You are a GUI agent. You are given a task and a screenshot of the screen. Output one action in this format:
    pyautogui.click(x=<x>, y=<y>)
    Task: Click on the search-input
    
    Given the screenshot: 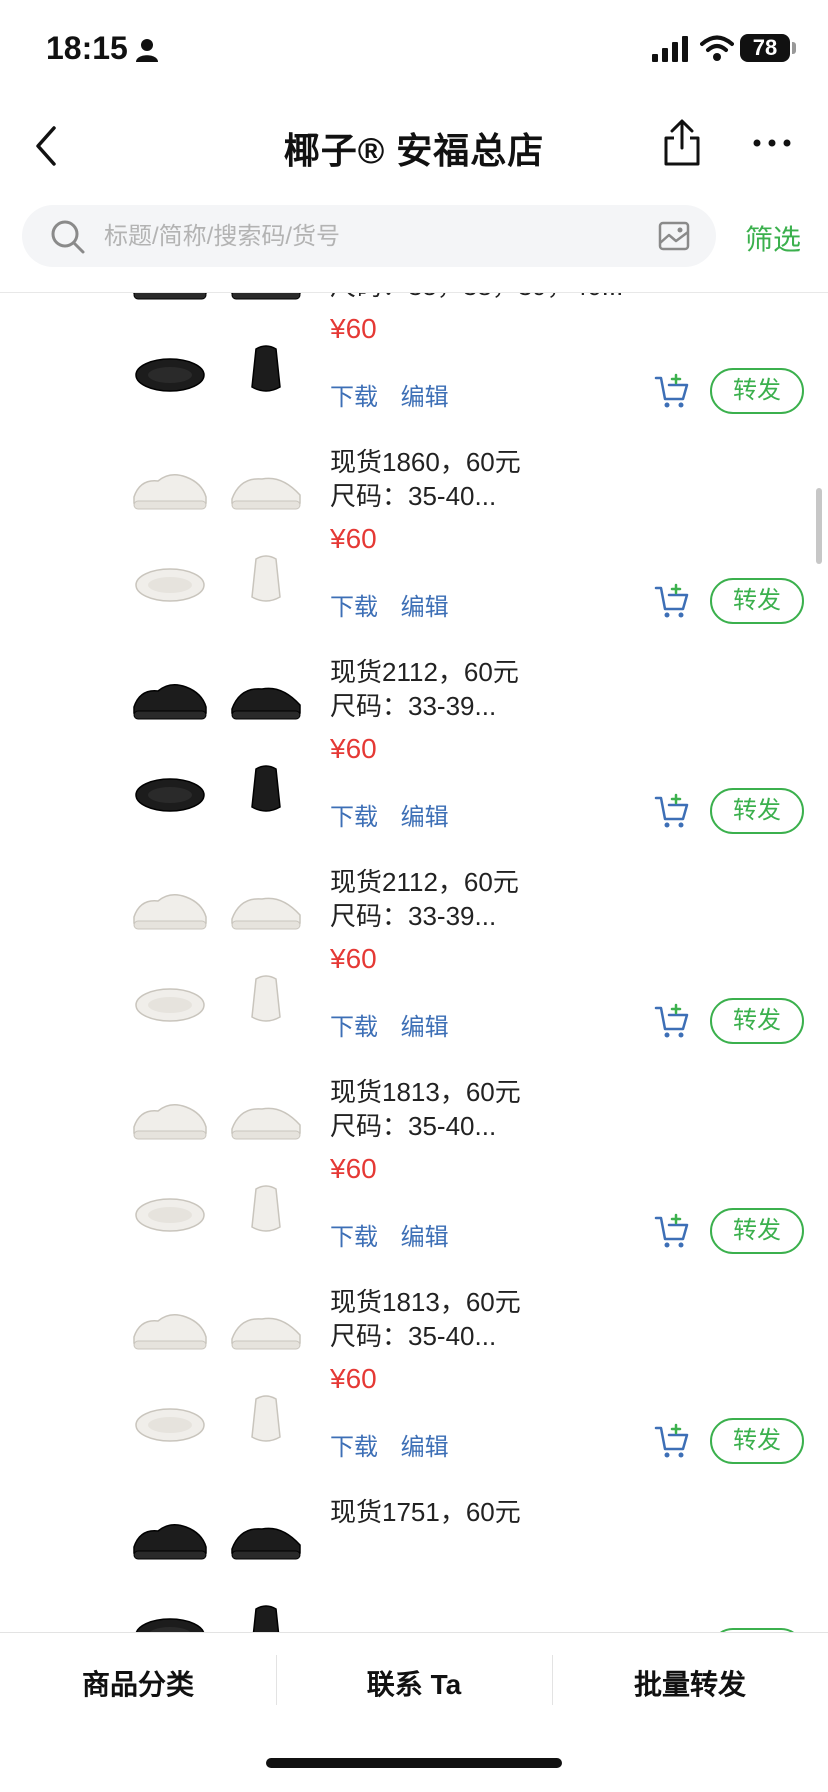 What is the action you would take?
    pyautogui.click(x=364, y=237)
    